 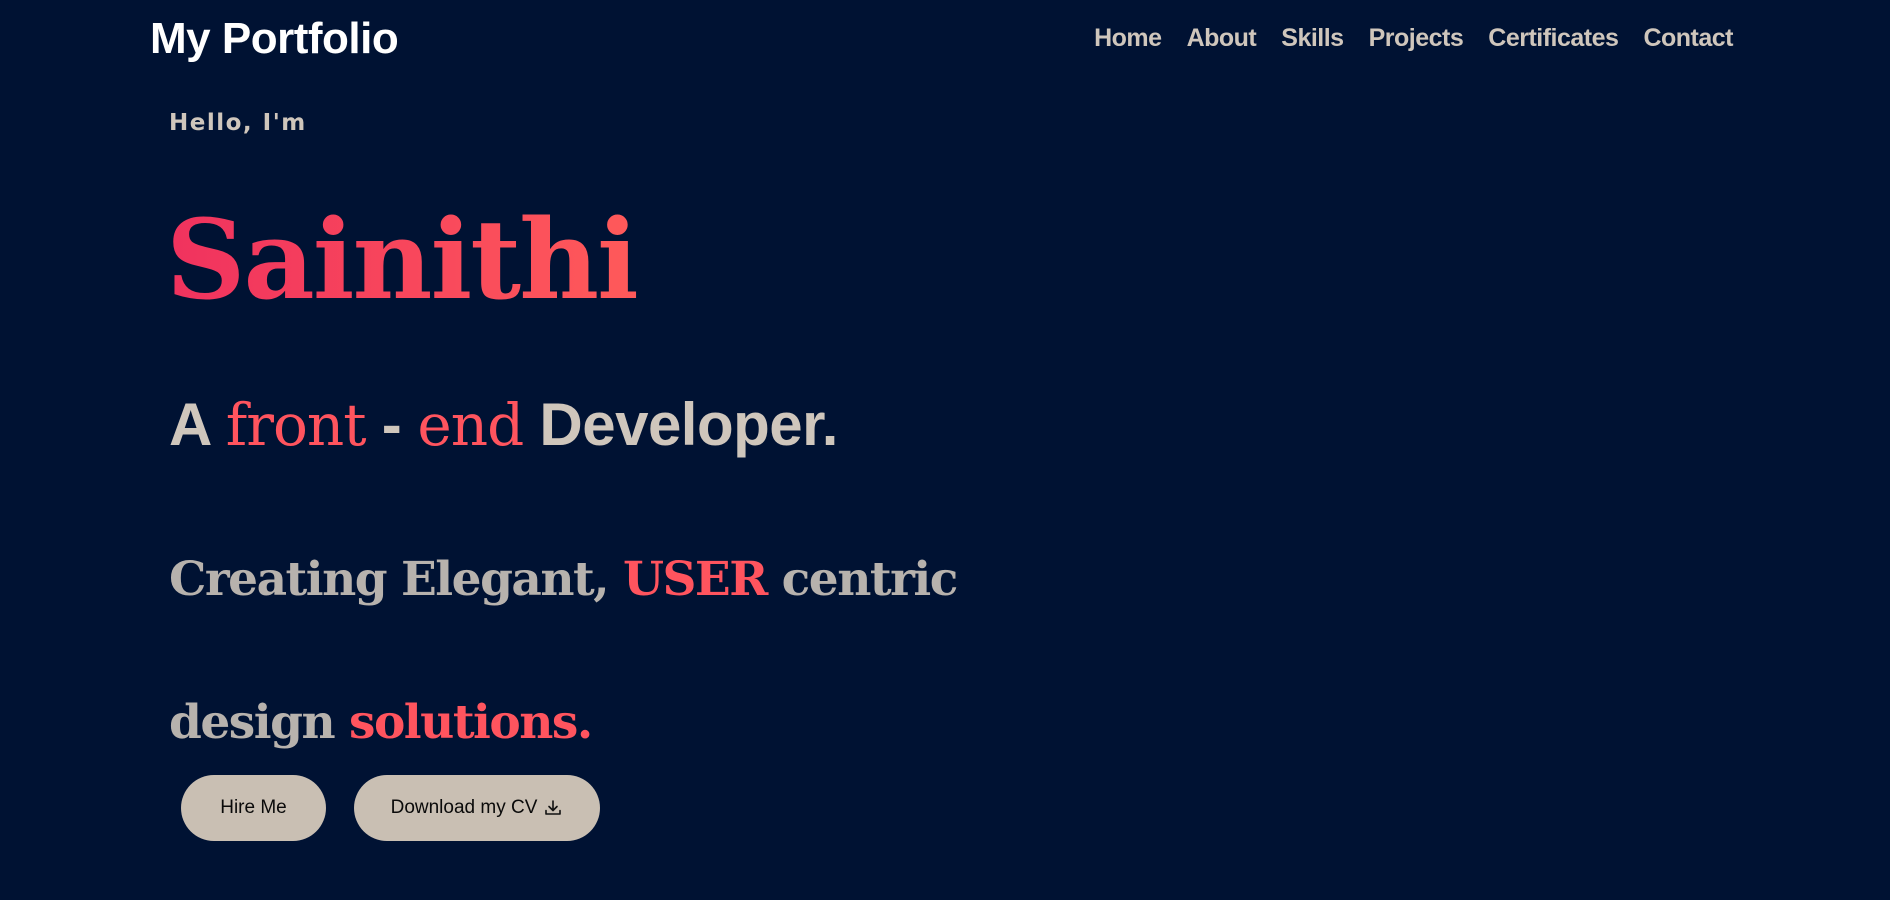 What do you see at coordinates (1222, 38) in the screenshot?
I see `nav-about: About` at bounding box center [1222, 38].